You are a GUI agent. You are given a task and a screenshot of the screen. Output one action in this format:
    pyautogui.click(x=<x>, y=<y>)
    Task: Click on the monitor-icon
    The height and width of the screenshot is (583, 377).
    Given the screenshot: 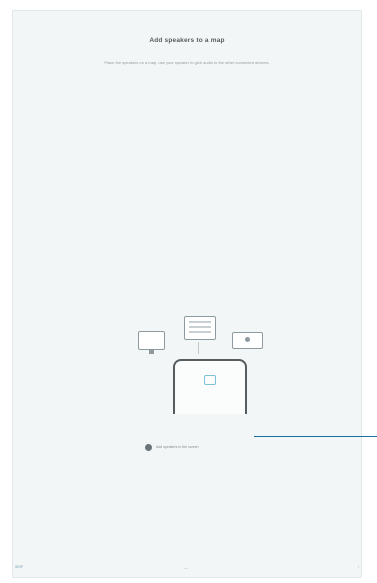 What is the action you would take?
    pyautogui.click(x=151, y=342)
    